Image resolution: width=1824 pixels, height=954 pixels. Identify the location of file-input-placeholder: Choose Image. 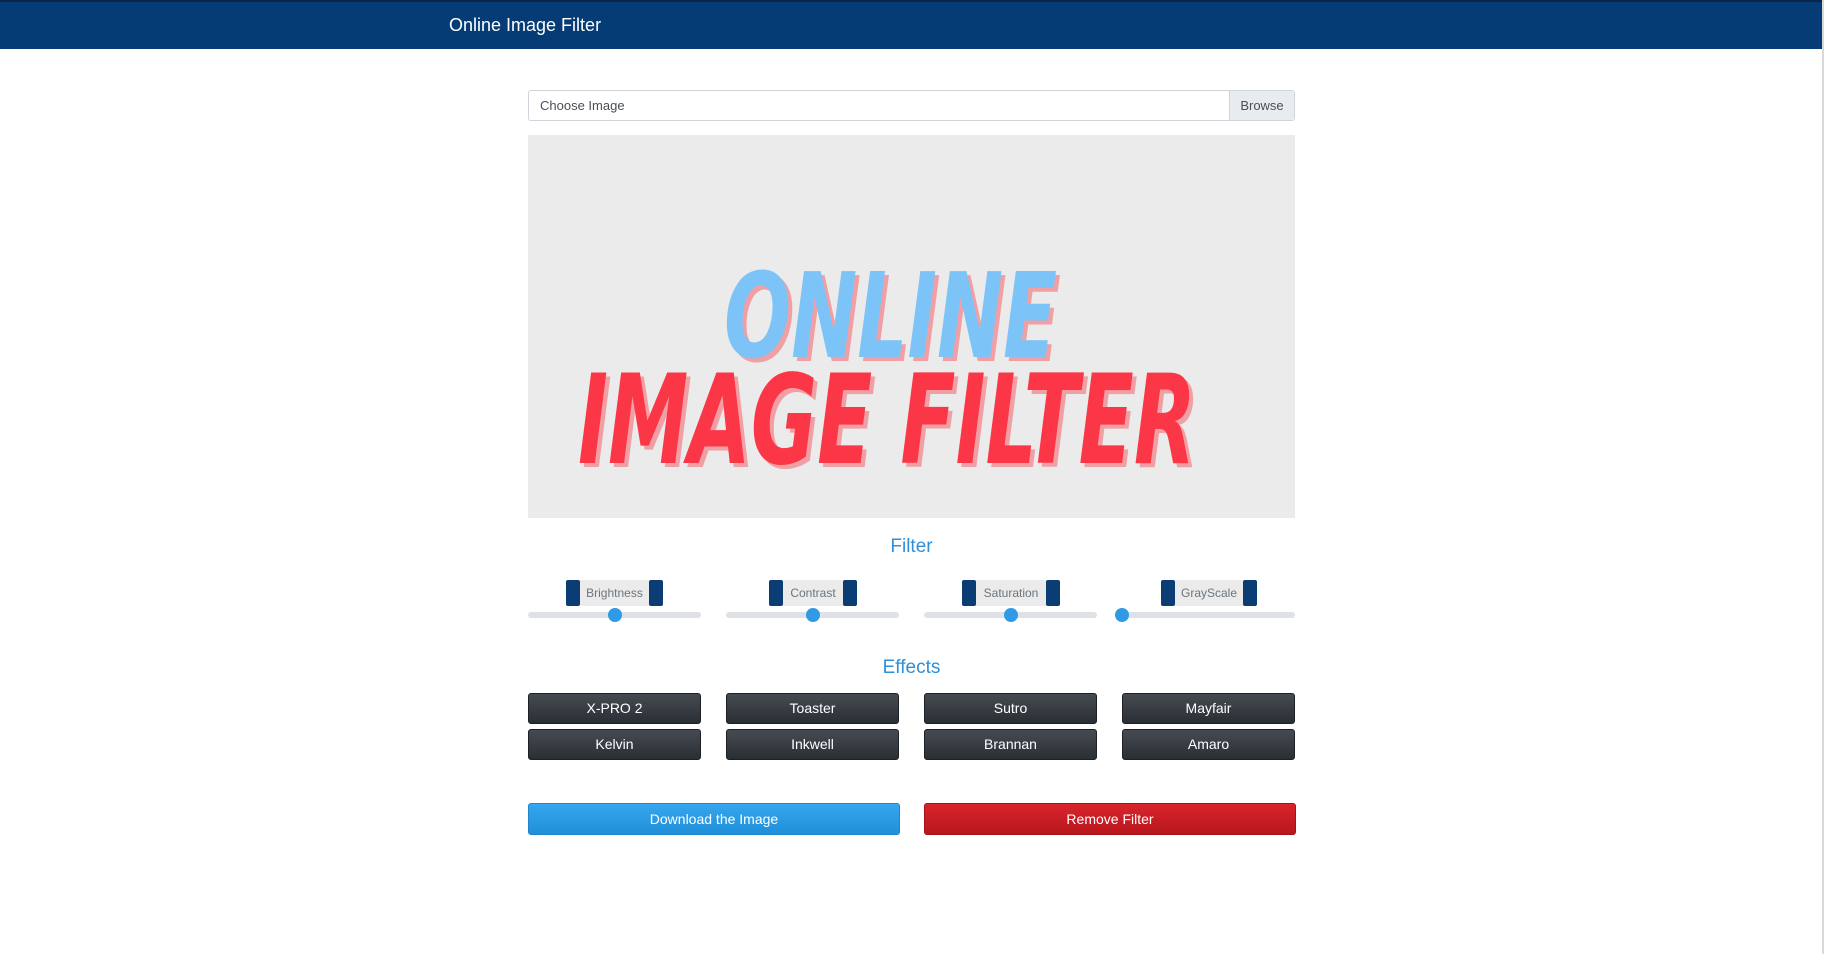
(582, 105).